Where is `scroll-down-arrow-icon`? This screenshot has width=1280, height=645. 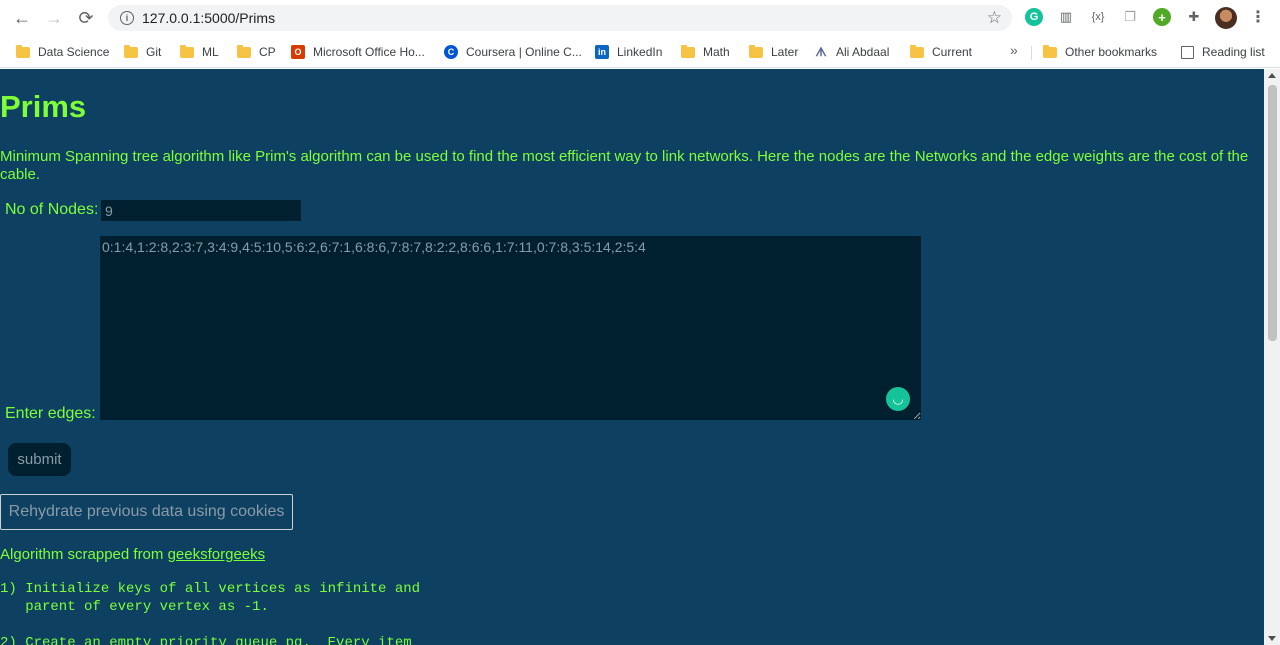 scroll-down-arrow-icon is located at coordinates (1272, 638).